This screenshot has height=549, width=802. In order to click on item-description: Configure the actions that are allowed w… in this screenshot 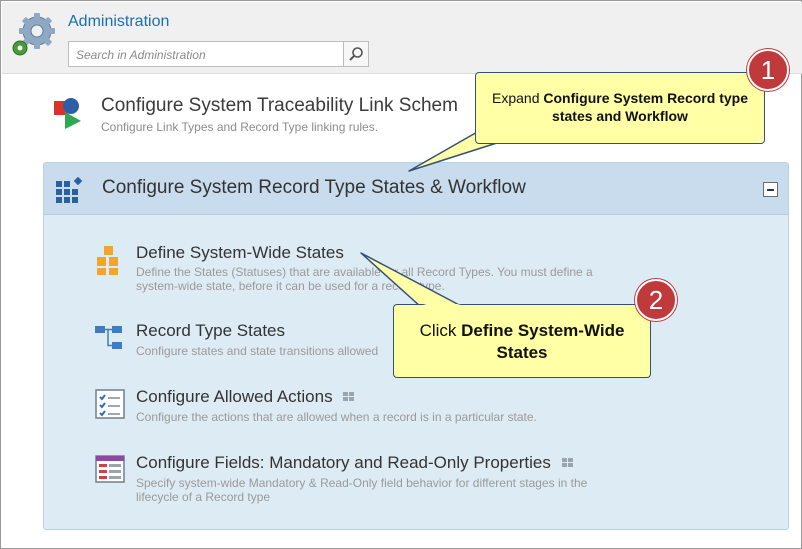, I will do `click(336, 417)`.